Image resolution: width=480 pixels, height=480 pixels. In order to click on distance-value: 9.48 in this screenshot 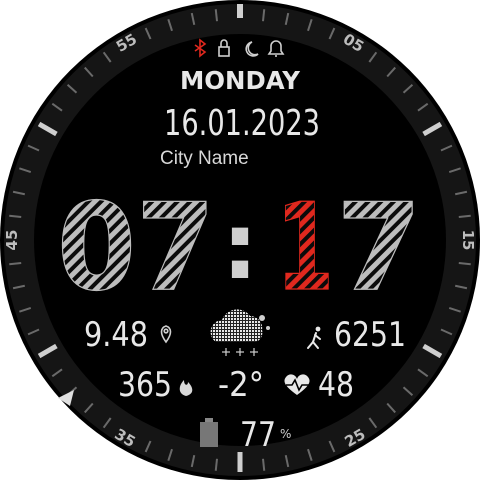, I will do `click(116, 335)`.